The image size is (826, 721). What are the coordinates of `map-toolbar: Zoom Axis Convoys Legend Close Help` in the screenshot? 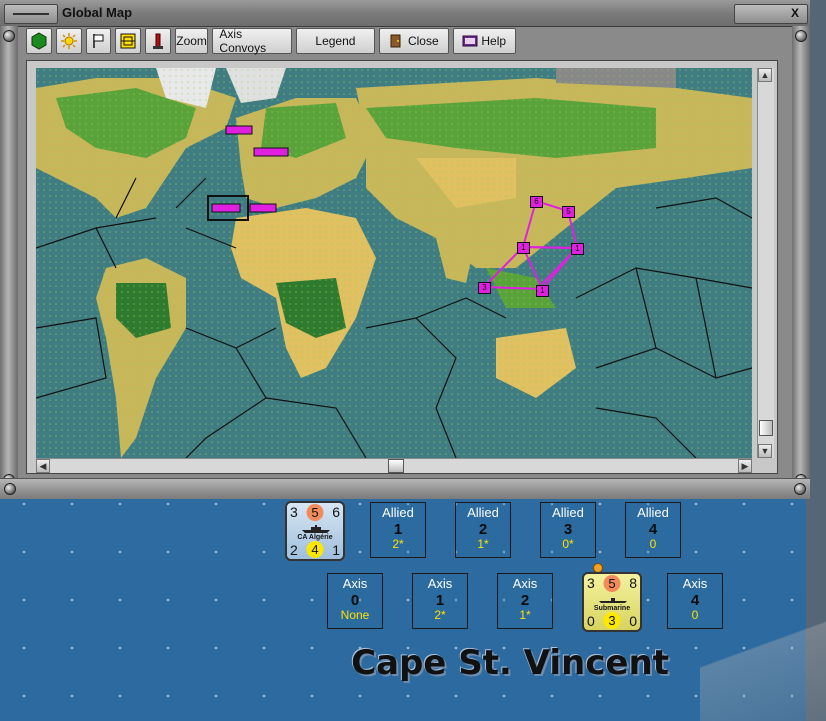 It's located at (271, 41).